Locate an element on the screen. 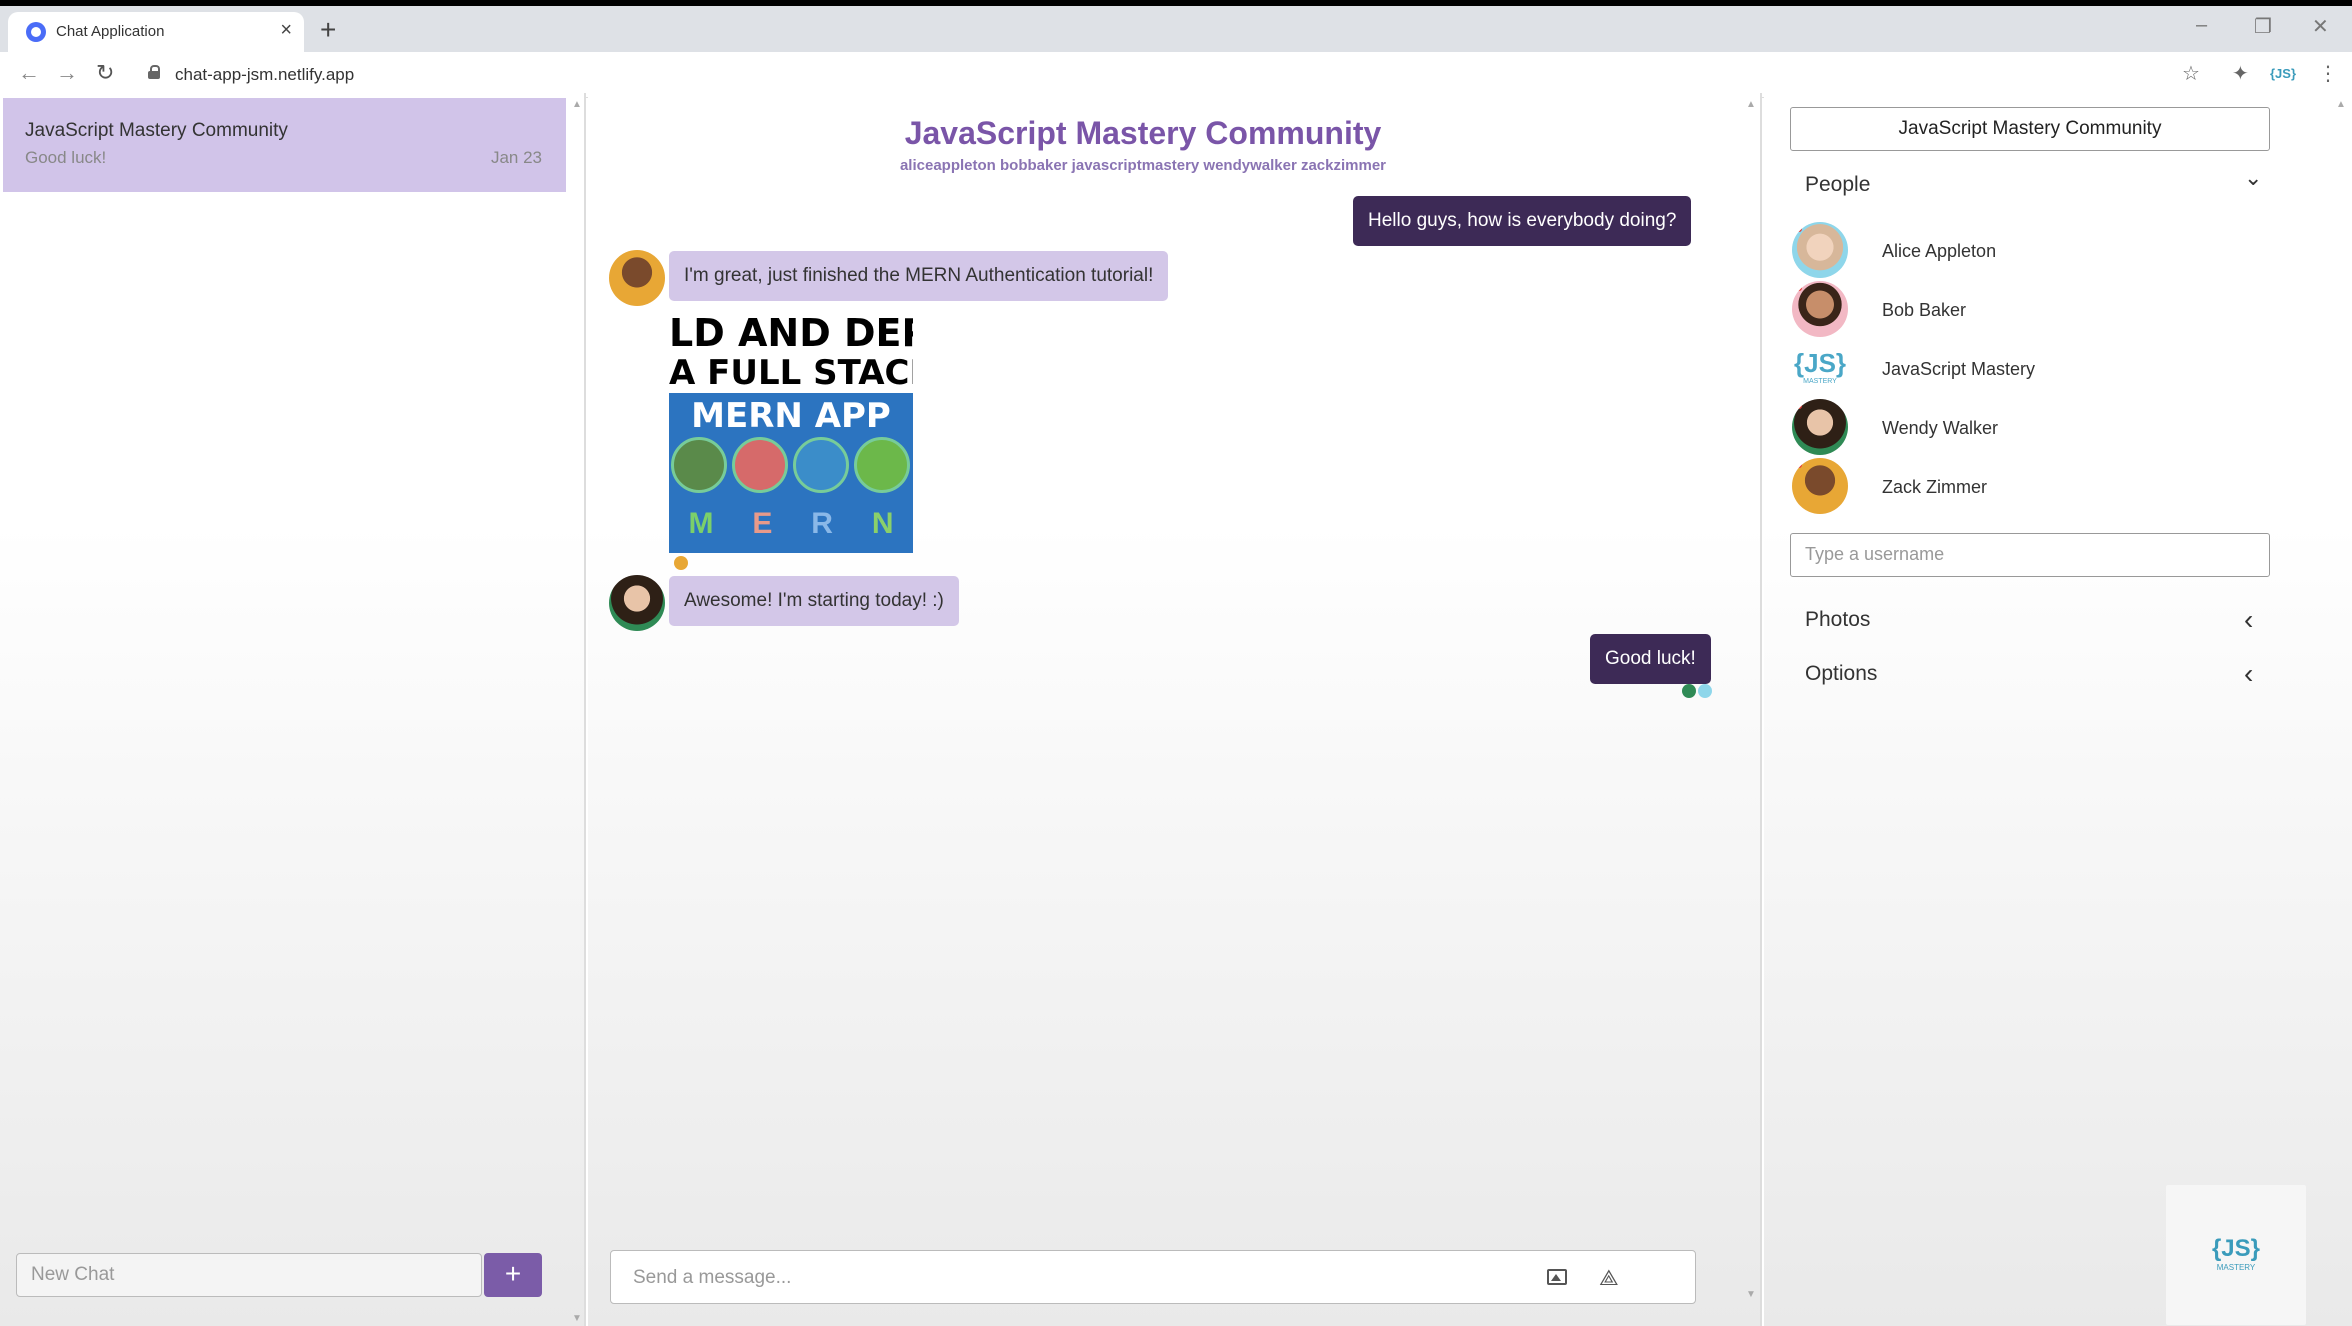 This screenshot has height=1326, width=2352. chat-card-date: Jan 23 is located at coordinates (516, 157).